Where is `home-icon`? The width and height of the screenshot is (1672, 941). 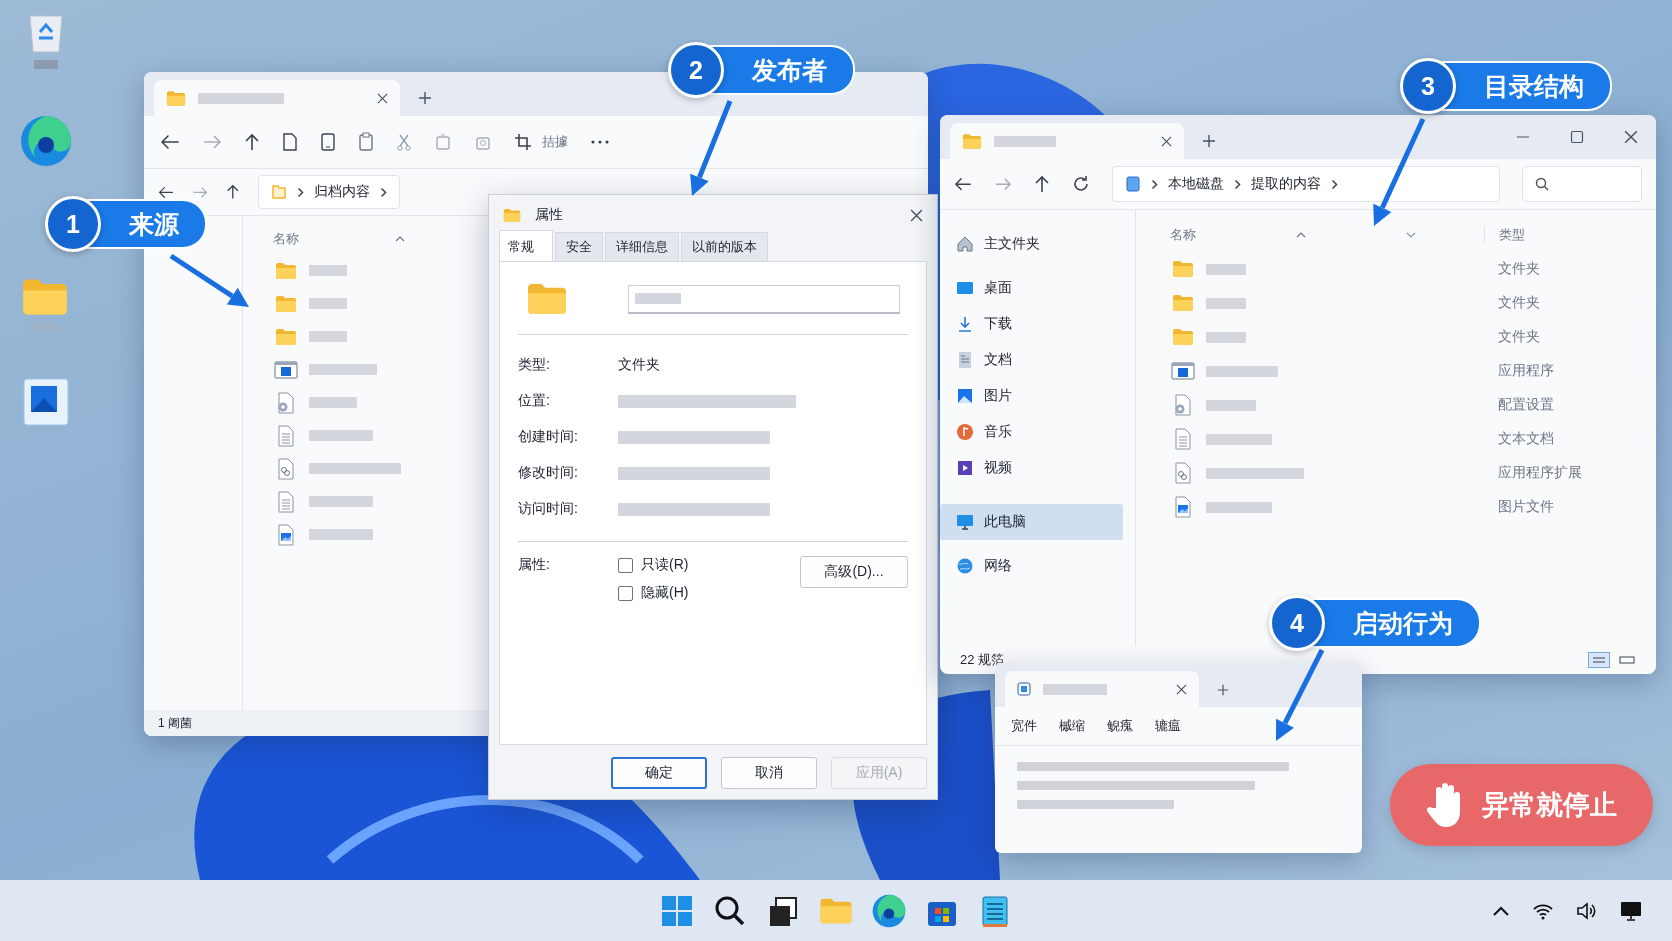
home-icon is located at coordinates (965, 244).